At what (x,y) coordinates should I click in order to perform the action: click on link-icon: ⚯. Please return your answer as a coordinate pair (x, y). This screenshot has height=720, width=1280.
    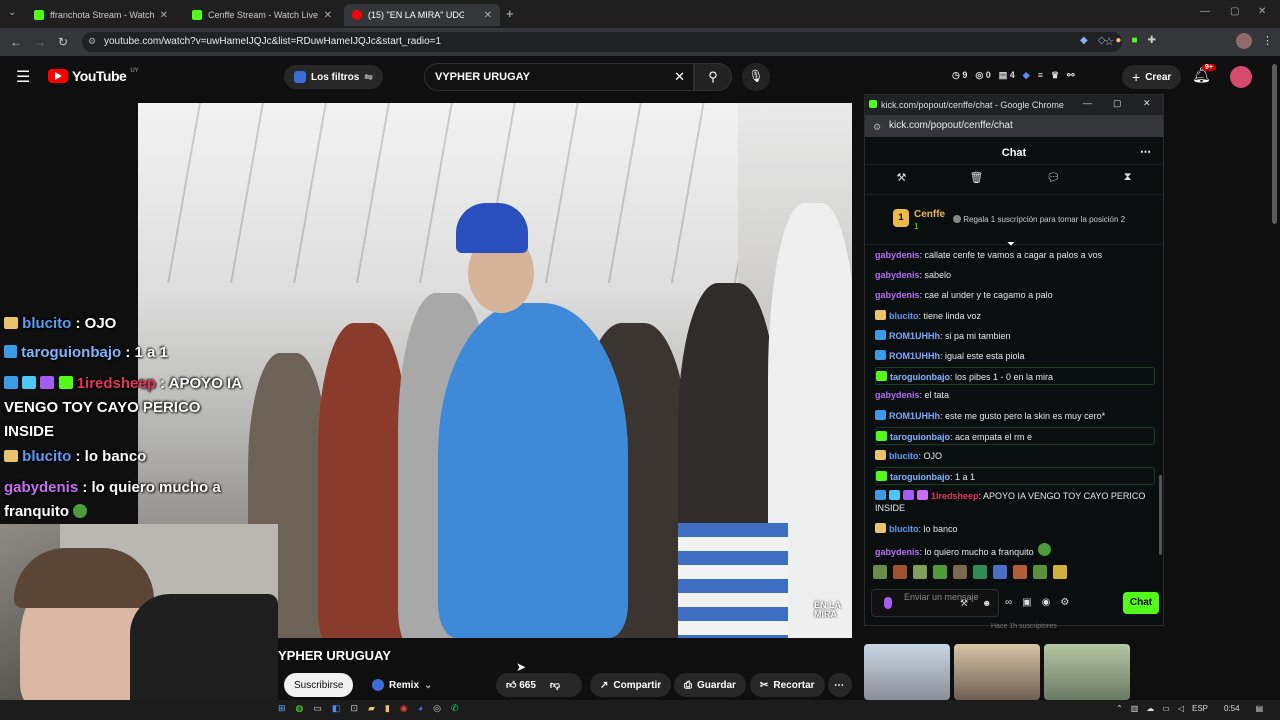
    Looking at the image, I should click on (1071, 75).